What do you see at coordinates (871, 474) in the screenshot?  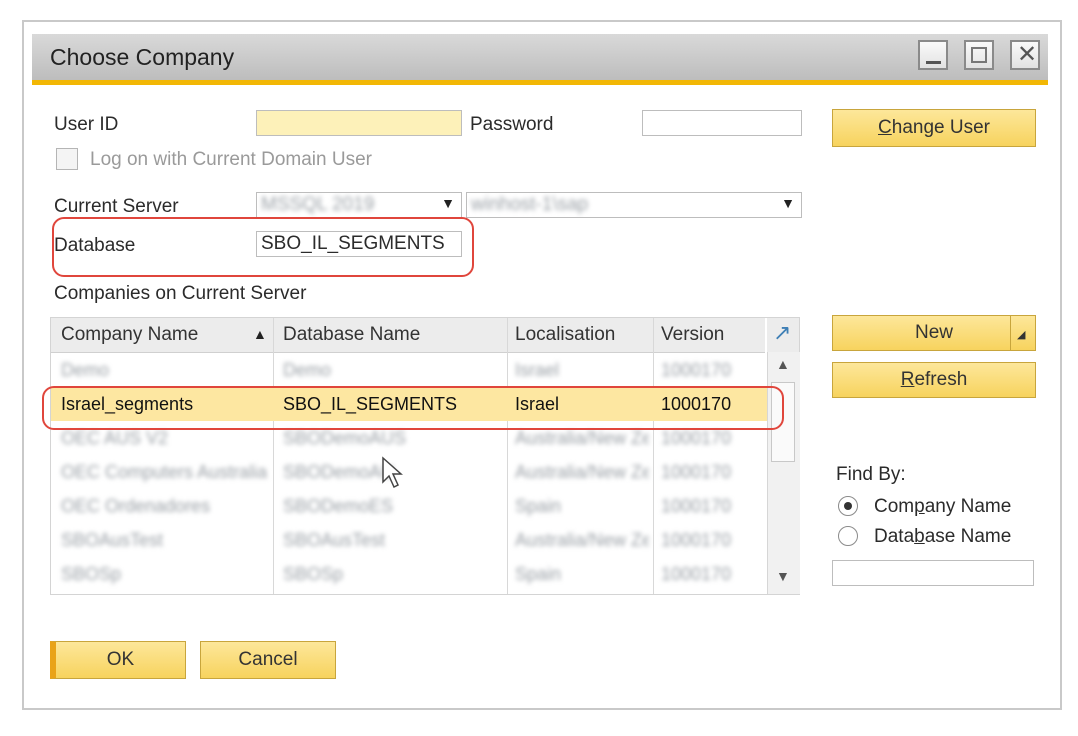 I see `find-by-label: Find By:` at bounding box center [871, 474].